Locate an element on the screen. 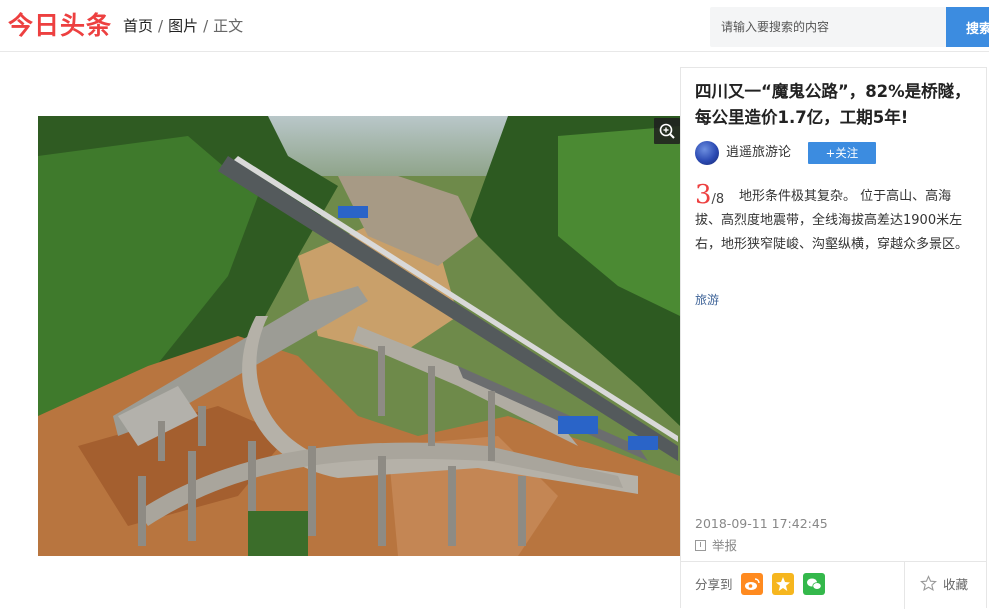  category-tag: 旅游 is located at coordinates (707, 300).